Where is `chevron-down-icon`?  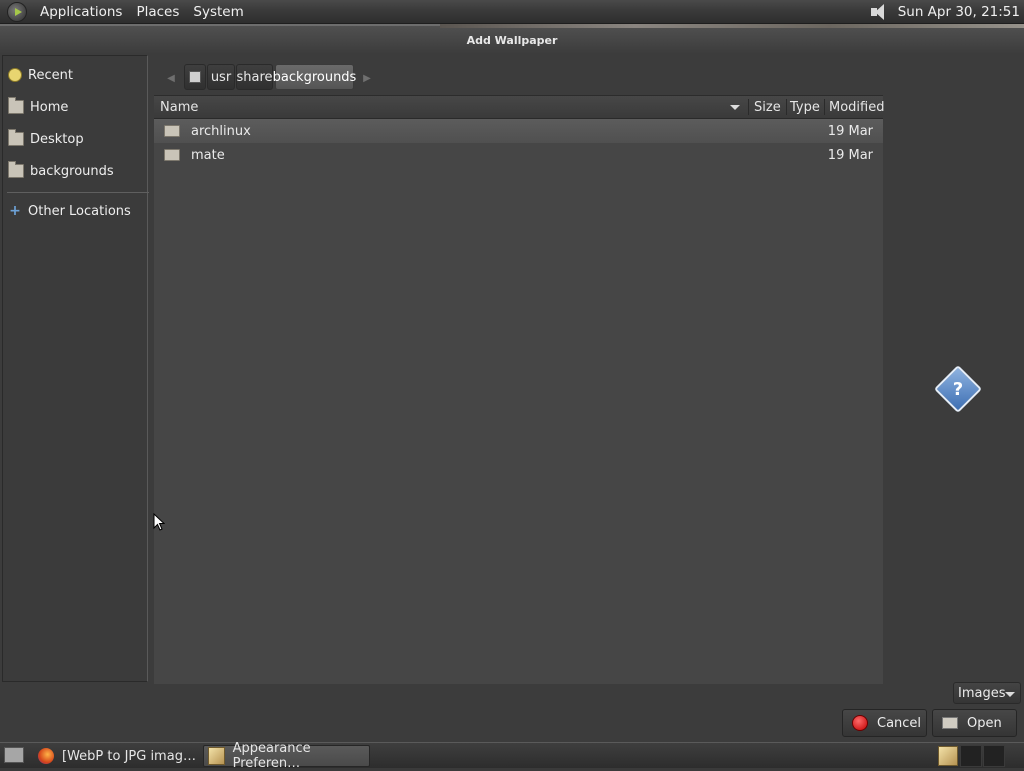
chevron-down-icon is located at coordinates (1010, 694).